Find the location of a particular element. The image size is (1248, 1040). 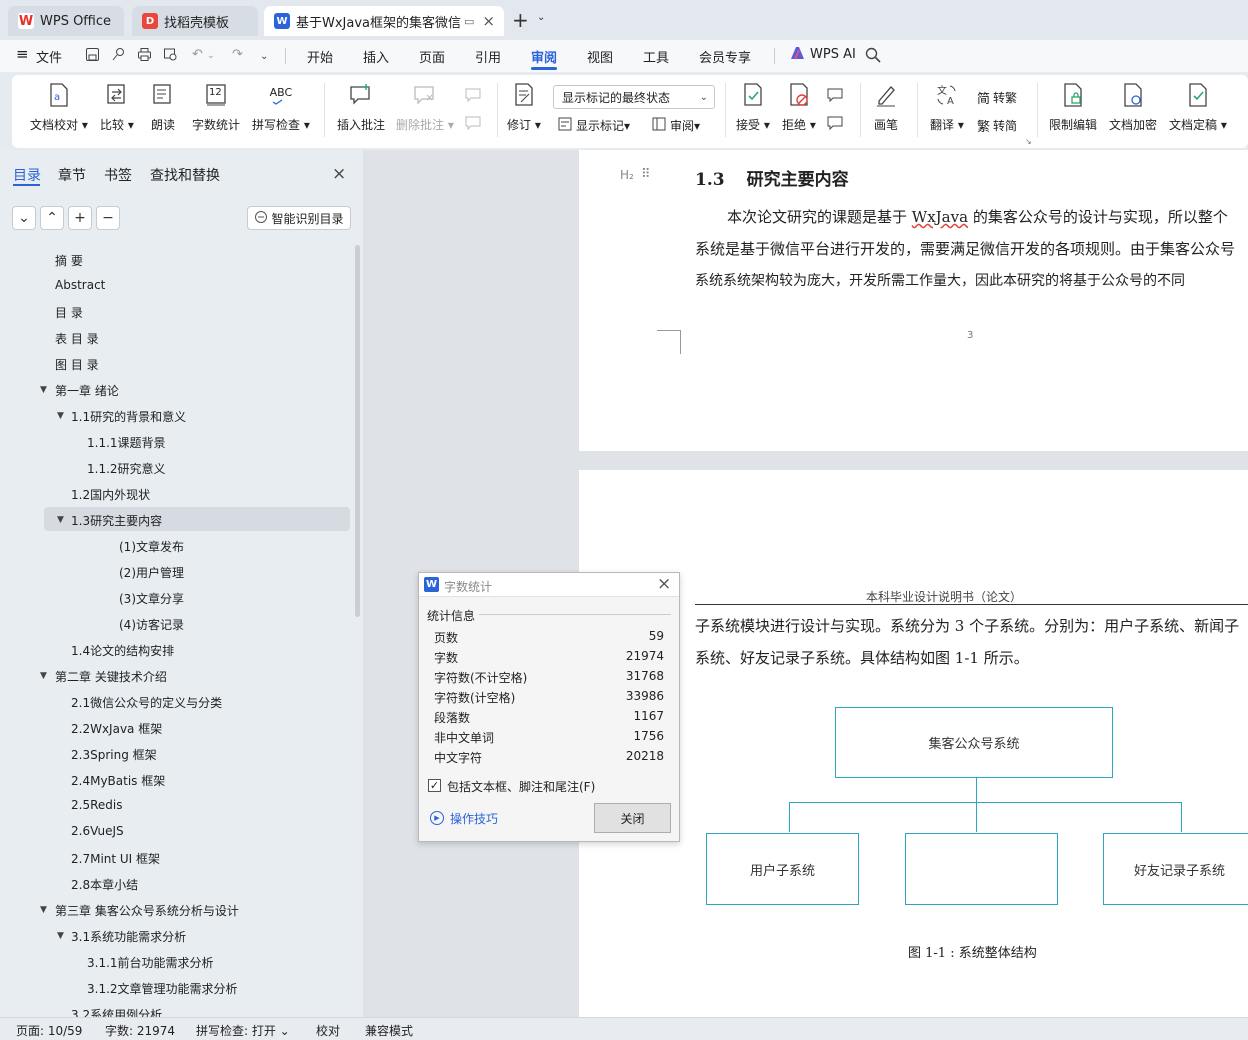

diagram-root-node: 集客公众号系统 is located at coordinates (974, 742).